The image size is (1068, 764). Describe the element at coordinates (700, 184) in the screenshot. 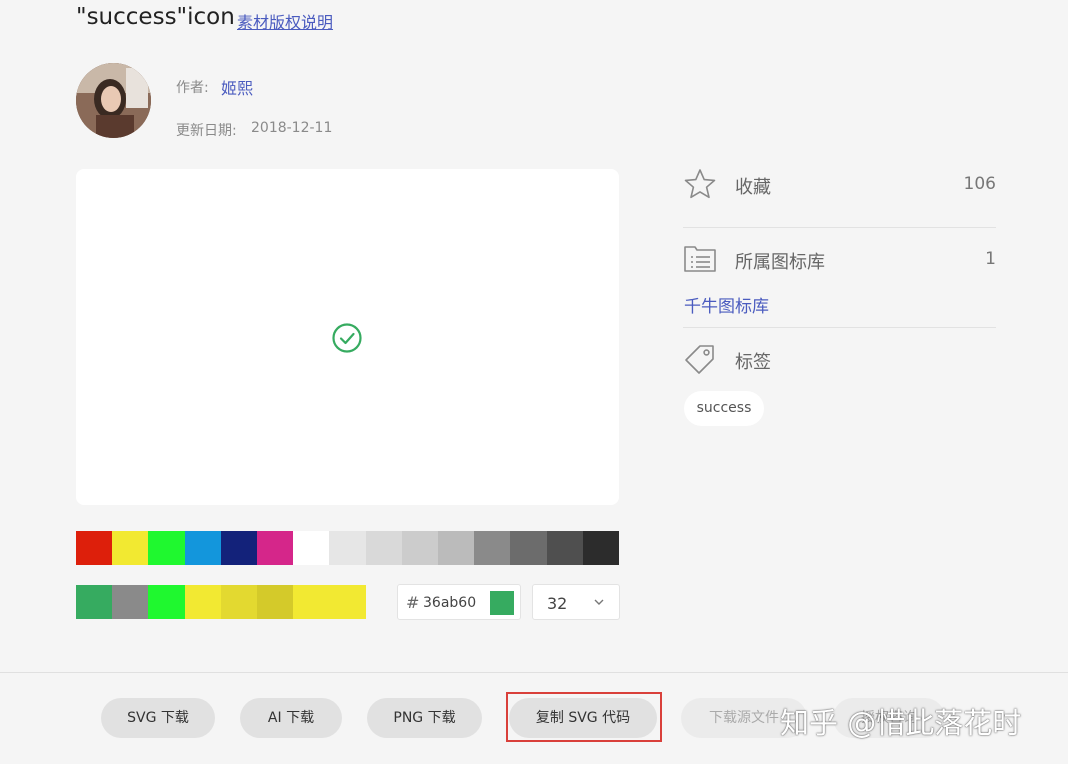

I see `star-icon` at that location.